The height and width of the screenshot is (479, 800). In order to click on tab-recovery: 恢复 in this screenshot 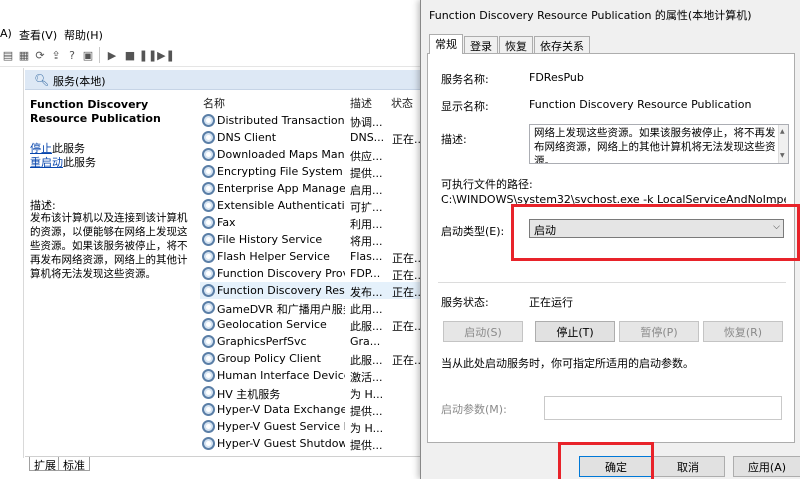, I will do `click(516, 44)`.